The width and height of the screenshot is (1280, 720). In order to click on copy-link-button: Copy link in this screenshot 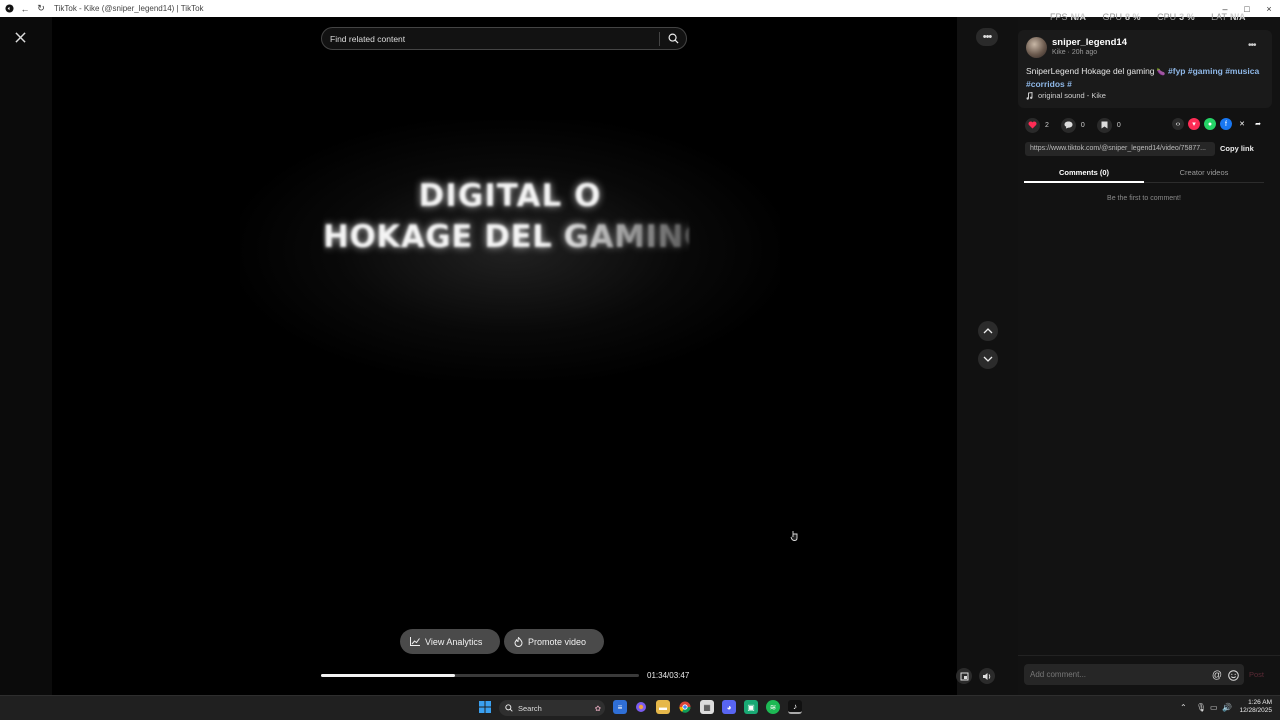, I will do `click(1237, 148)`.